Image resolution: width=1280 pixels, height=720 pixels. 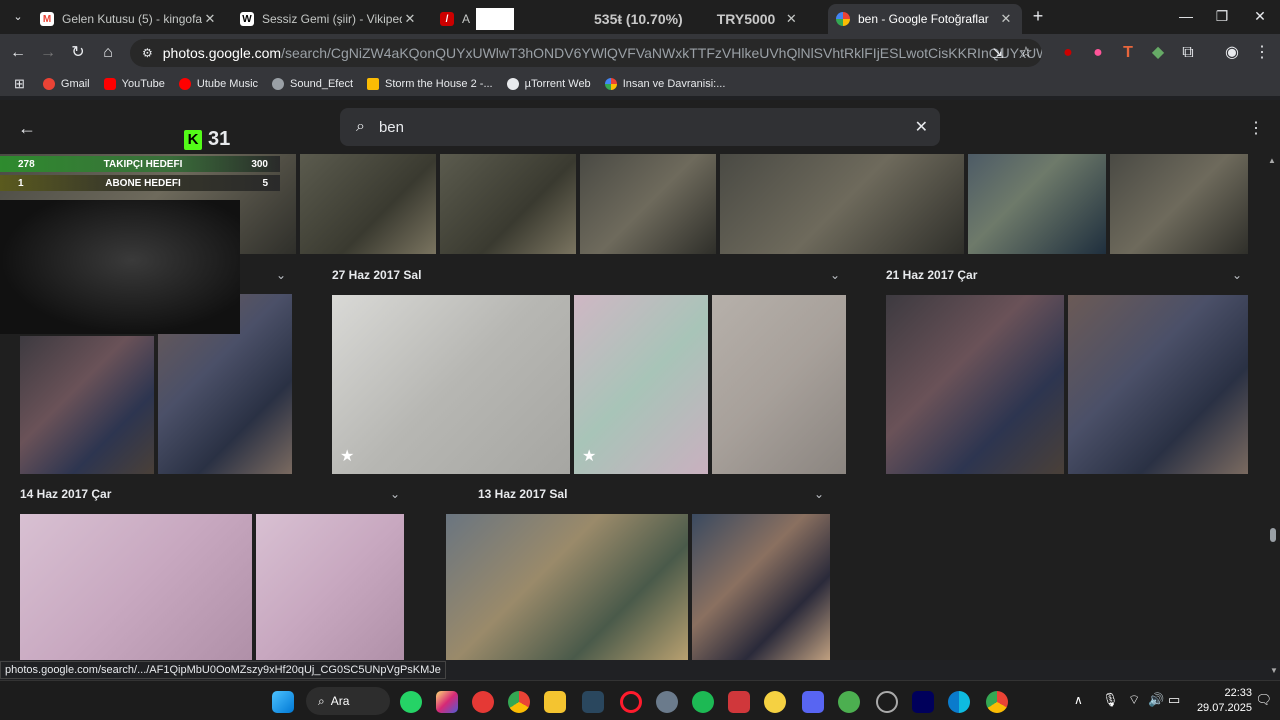 What do you see at coordinates (1156, 700) in the screenshot?
I see `volume-icon: 🔊` at bounding box center [1156, 700].